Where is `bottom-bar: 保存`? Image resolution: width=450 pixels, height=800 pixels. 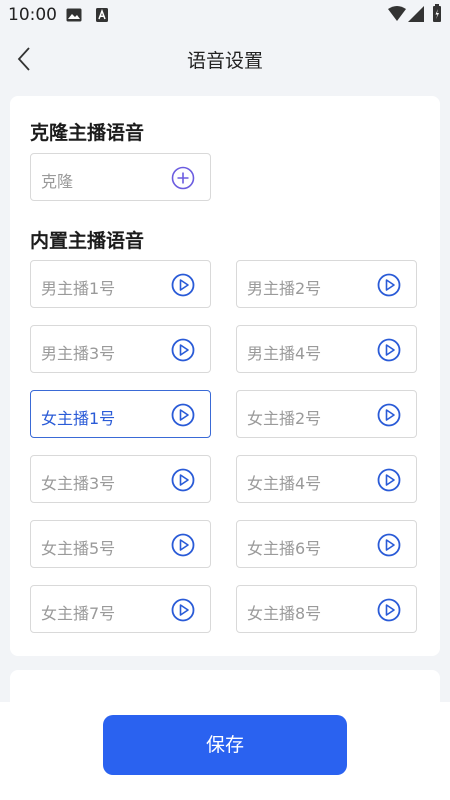 bottom-bar: 保存 is located at coordinates (225, 751).